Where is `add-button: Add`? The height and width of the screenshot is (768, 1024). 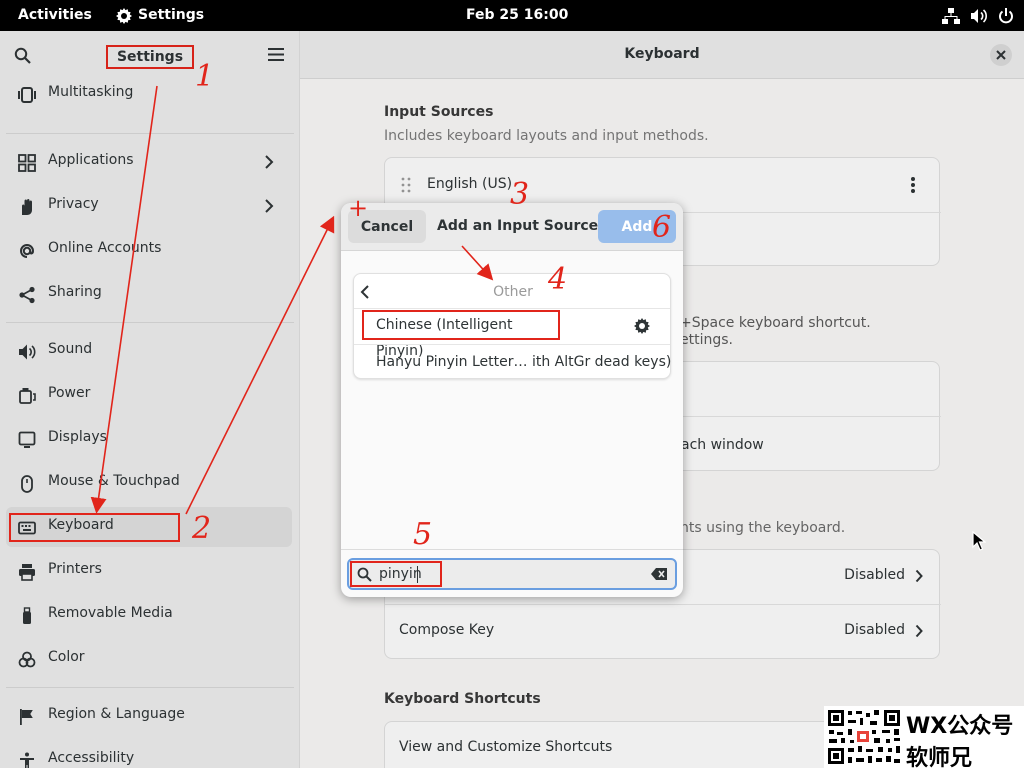
add-button: Add is located at coordinates (637, 226).